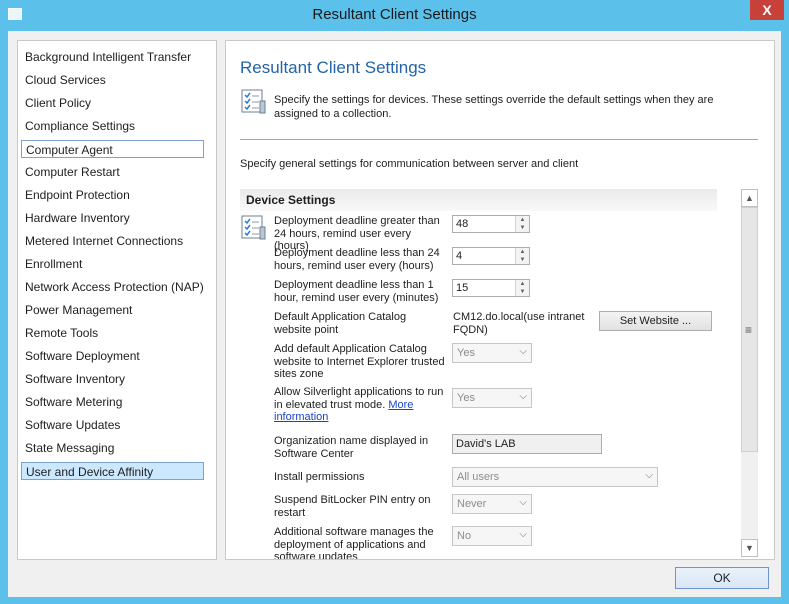 The height and width of the screenshot is (604, 789). What do you see at coordinates (519, 323) in the screenshot?
I see `catalog-value: CM12.do.local(use intranet FQDN)` at bounding box center [519, 323].